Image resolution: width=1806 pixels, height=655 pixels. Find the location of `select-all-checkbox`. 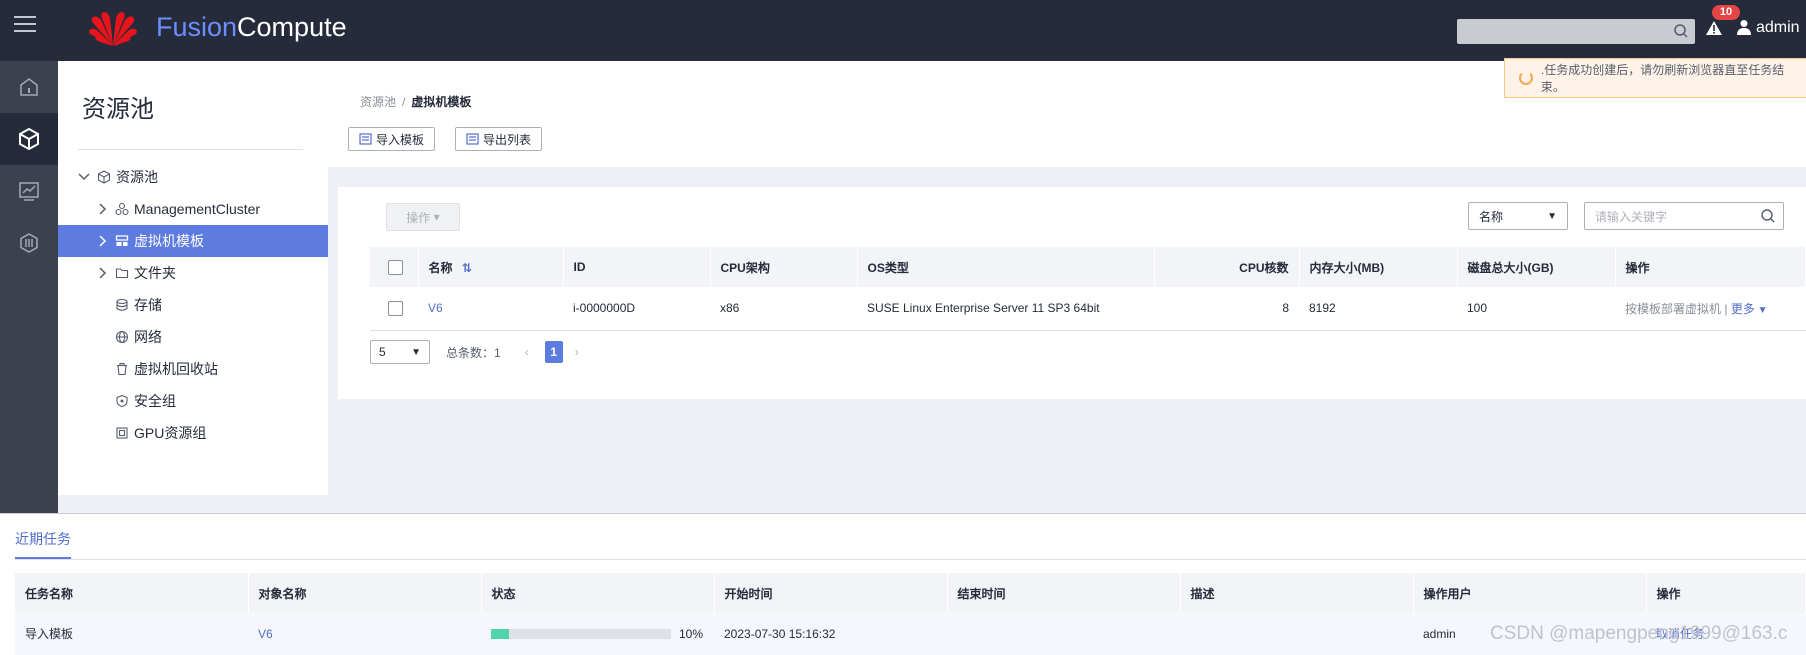

select-all-checkbox is located at coordinates (395, 267).